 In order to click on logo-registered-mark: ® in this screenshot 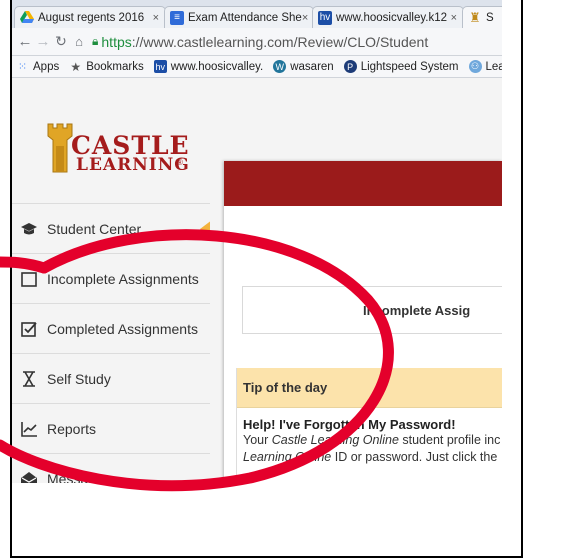, I will do `click(180, 162)`.